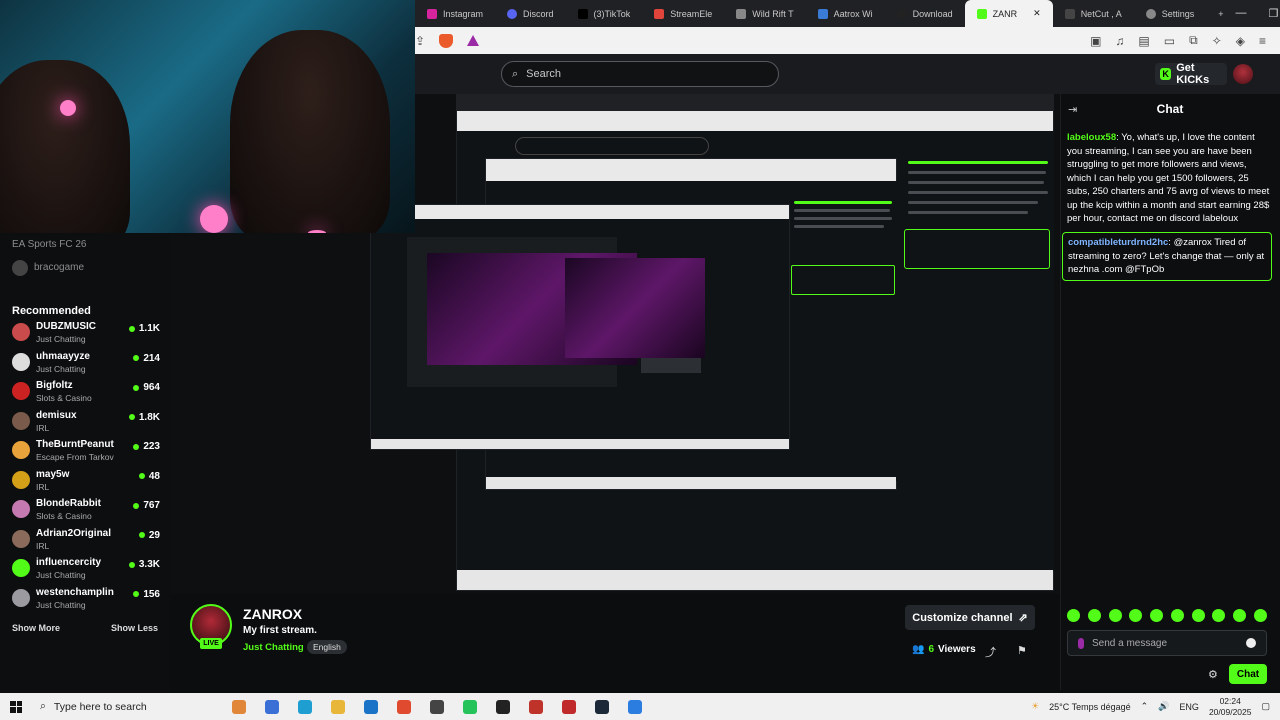  I want to click on weather-icon: ☀, so click(1035, 706).